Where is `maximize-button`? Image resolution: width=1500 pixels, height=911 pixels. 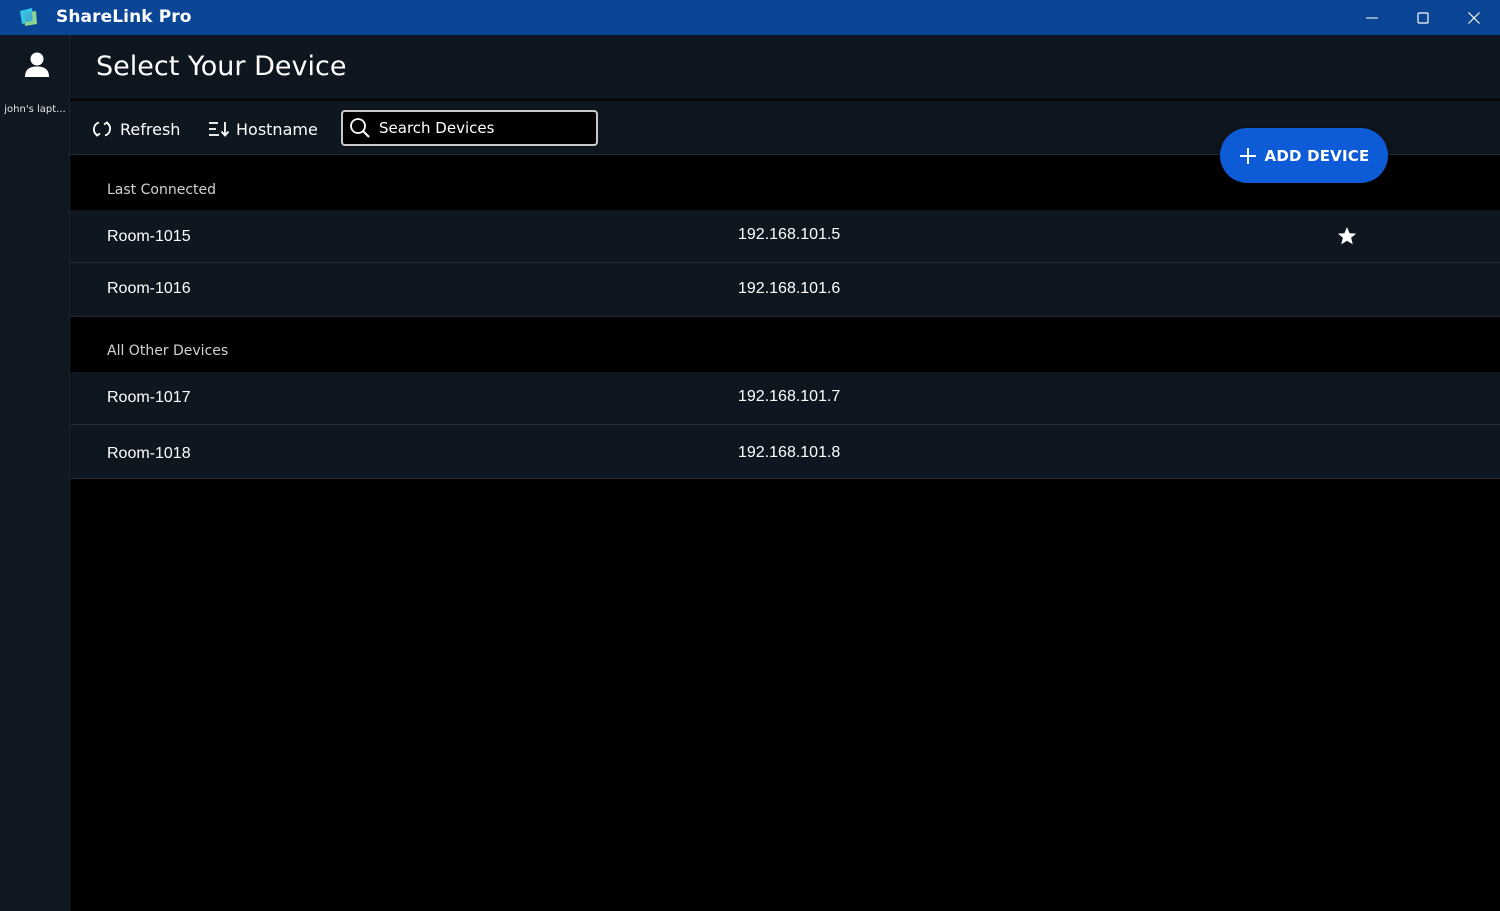 maximize-button is located at coordinates (1423, 17).